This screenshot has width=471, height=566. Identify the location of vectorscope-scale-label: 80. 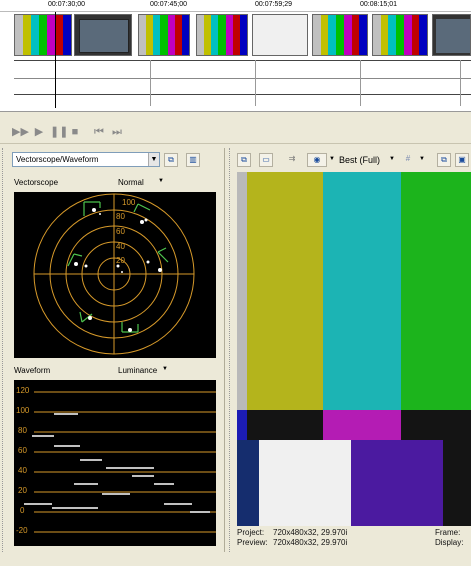
(120, 216).